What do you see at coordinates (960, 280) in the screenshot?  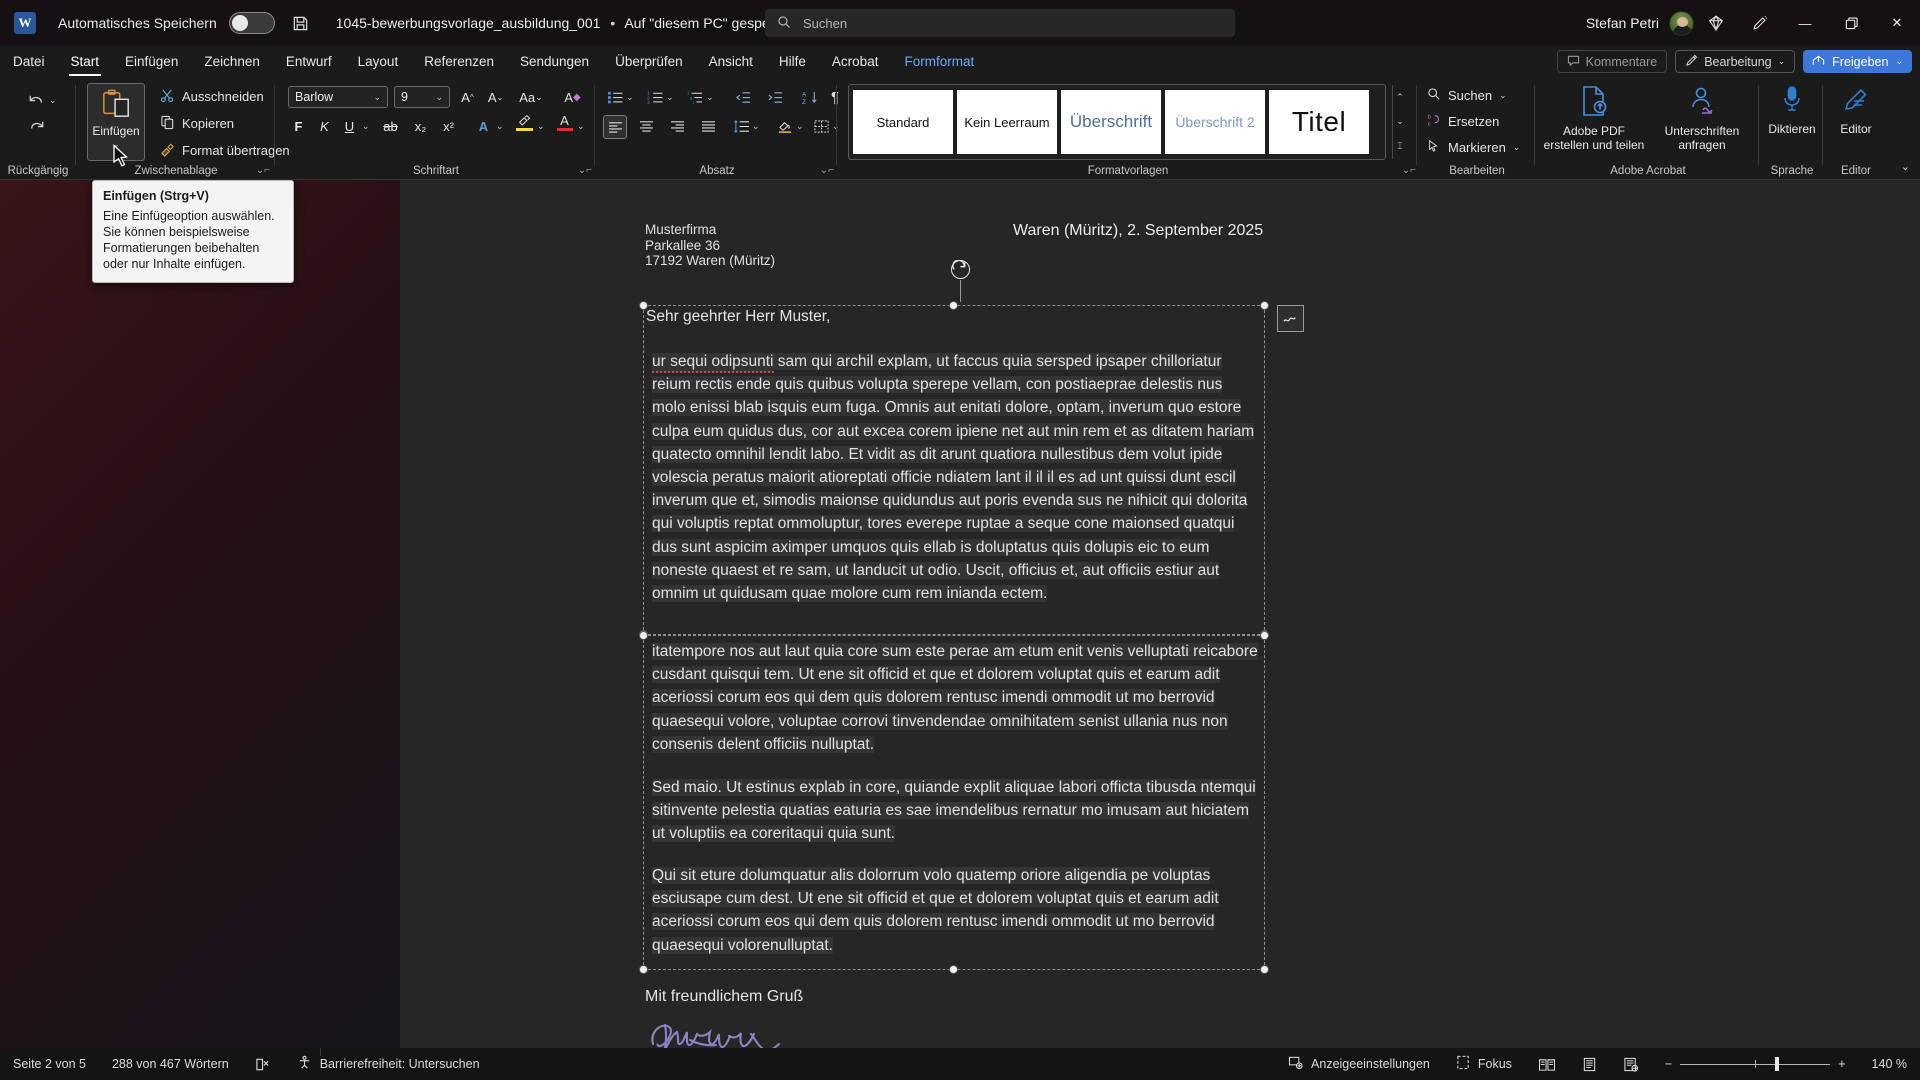 I see `rotate-handle-icon` at bounding box center [960, 280].